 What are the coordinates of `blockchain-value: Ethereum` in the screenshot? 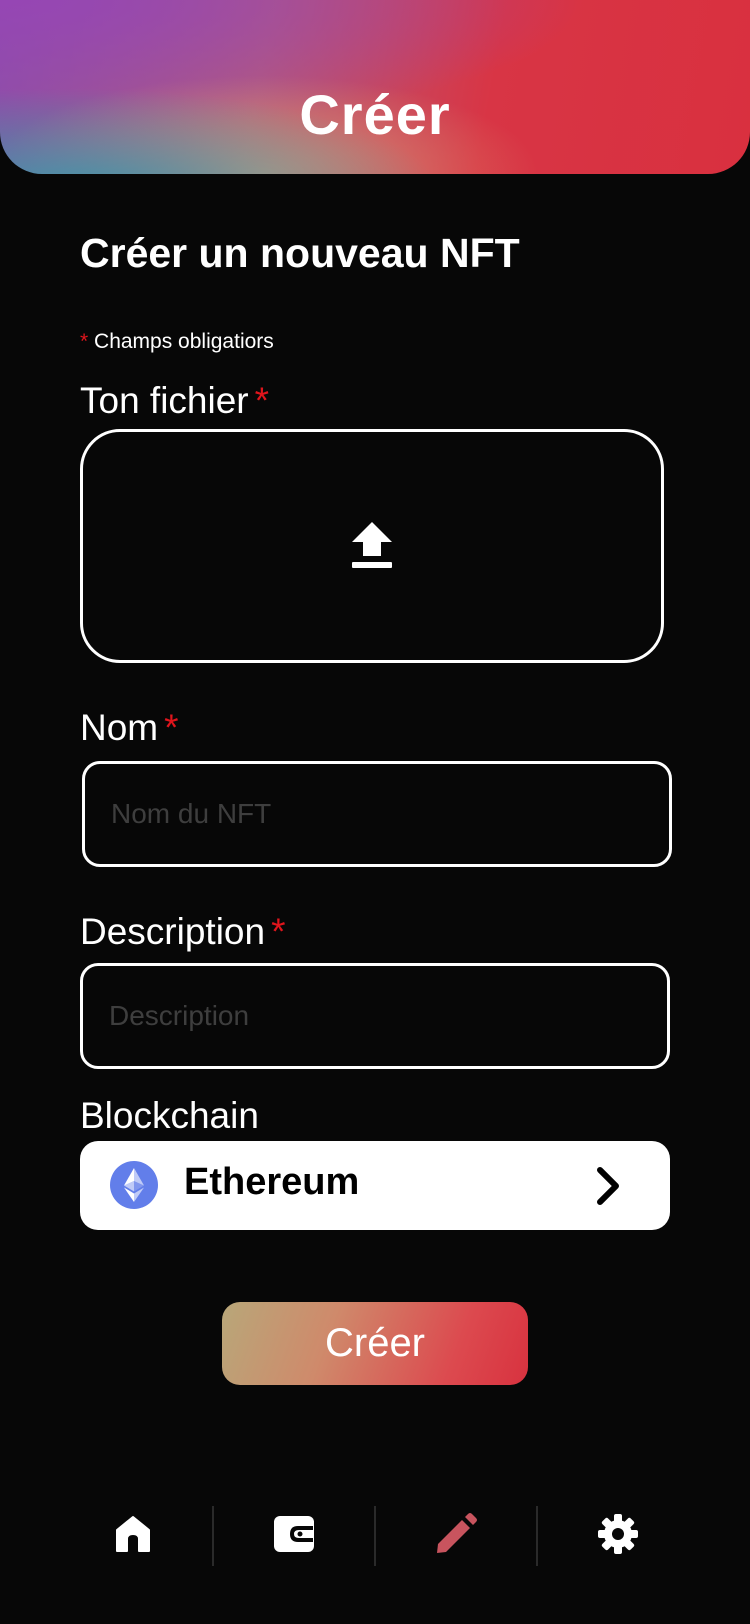 It's located at (272, 1182).